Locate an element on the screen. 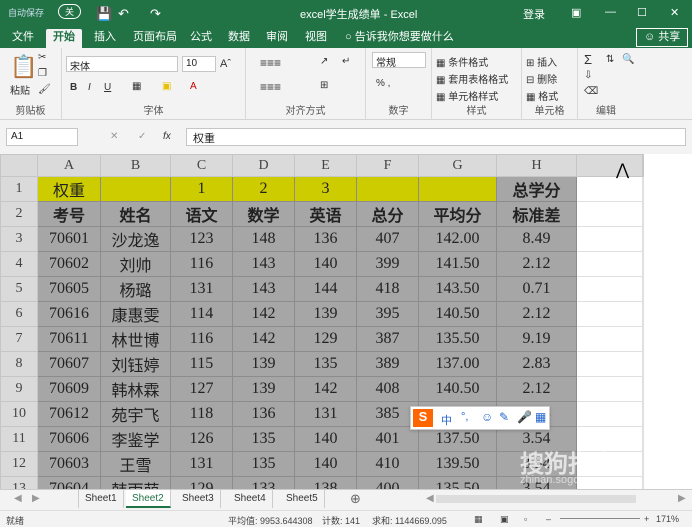  cell-a11: 70606 is located at coordinates (69, 439).